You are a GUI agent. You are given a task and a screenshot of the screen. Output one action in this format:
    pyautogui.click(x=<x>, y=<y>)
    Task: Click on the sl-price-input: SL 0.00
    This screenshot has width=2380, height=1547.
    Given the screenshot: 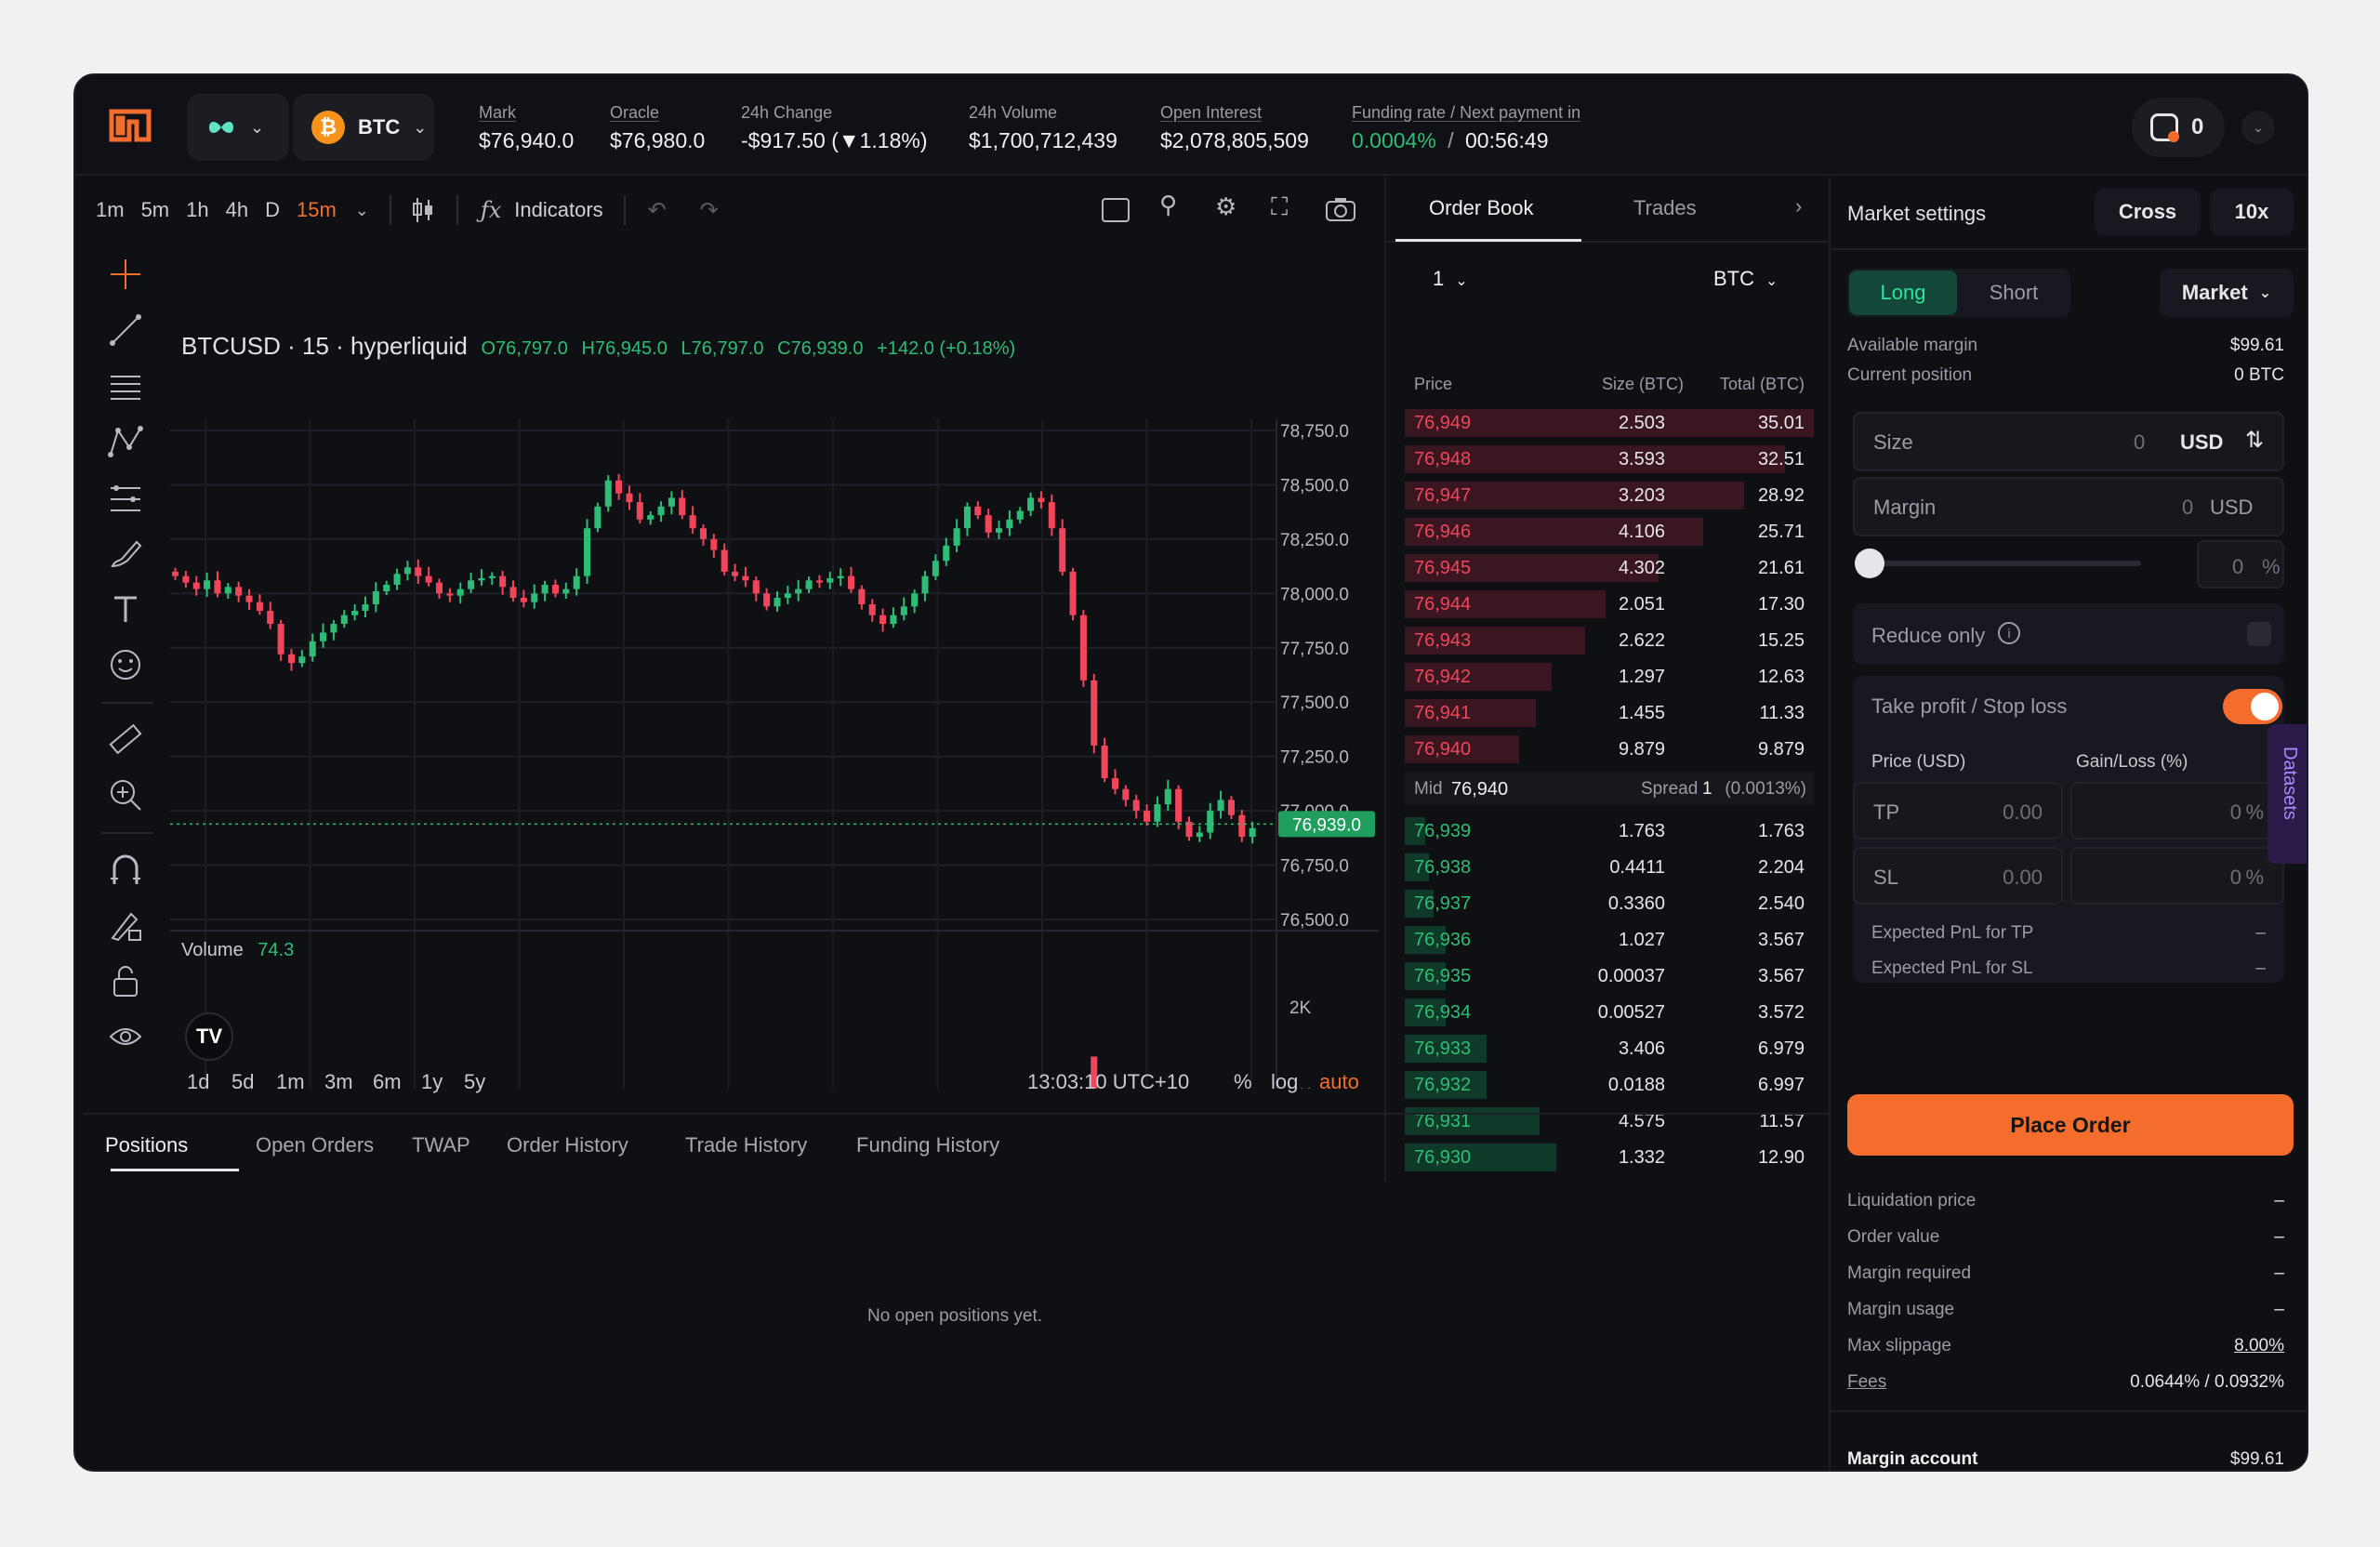 What is the action you would take?
    pyautogui.click(x=1958, y=876)
    